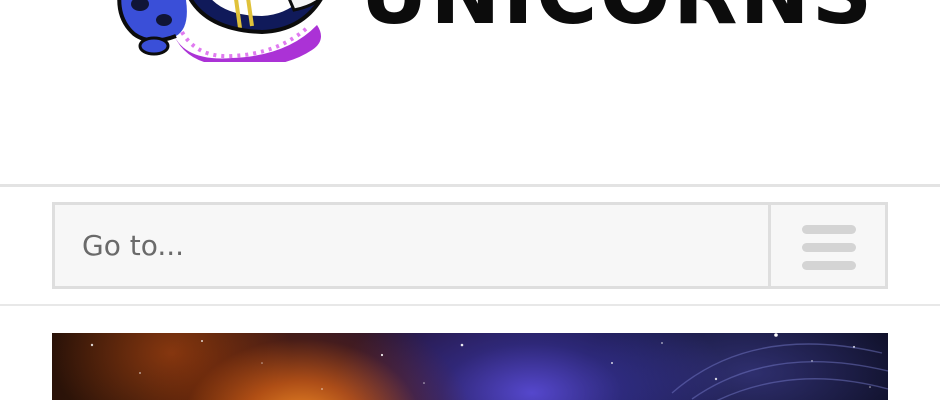 Image resolution: width=940 pixels, height=400 pixels. I want to click on unicorn-mascot-logo, so click(232, 31).